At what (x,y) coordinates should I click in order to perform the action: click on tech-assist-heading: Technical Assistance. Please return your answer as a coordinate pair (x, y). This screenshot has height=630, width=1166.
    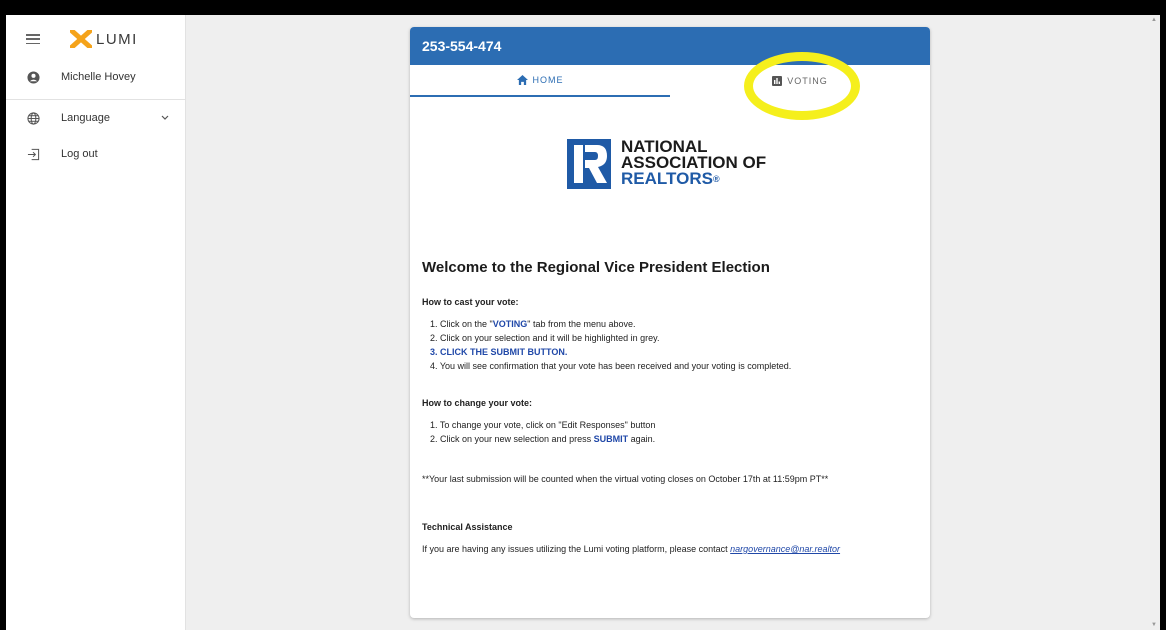
    Looking at the image, I should click on (467, 527).